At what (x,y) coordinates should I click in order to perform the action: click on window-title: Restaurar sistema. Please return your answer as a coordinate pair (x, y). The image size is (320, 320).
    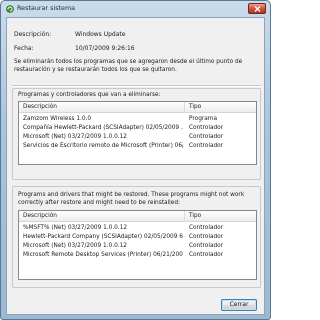
    Looking at the image, I should click on (46, 8).